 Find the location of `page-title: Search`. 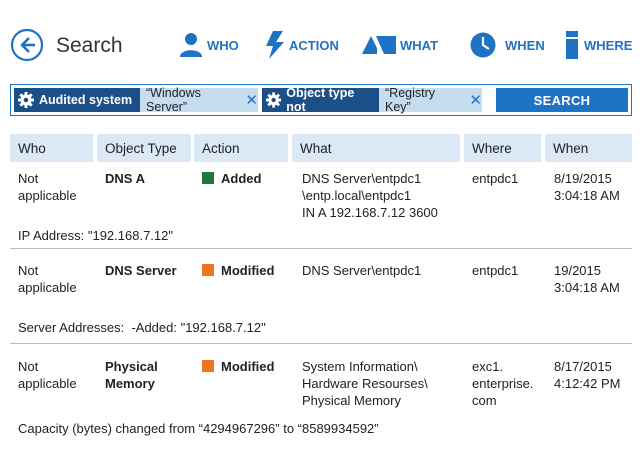

page-title: Search is located at coordinates (89, 45).